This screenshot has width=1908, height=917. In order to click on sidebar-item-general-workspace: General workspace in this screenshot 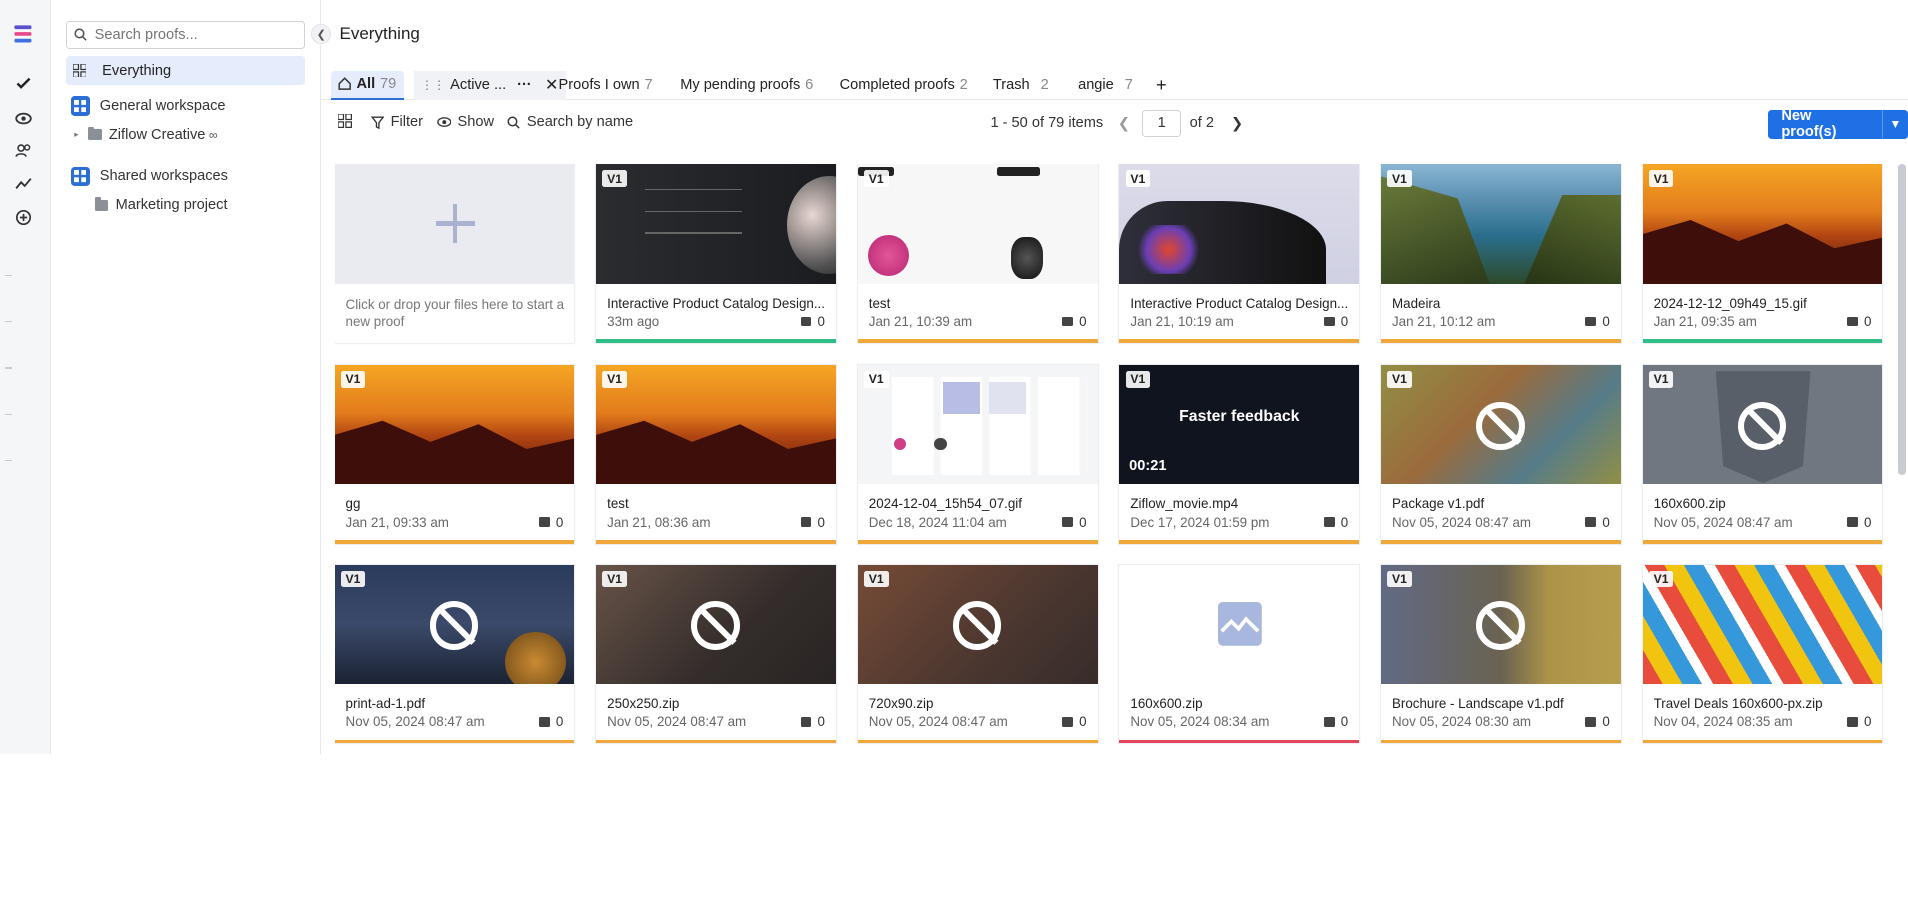, I will do `click(148, 106)`.